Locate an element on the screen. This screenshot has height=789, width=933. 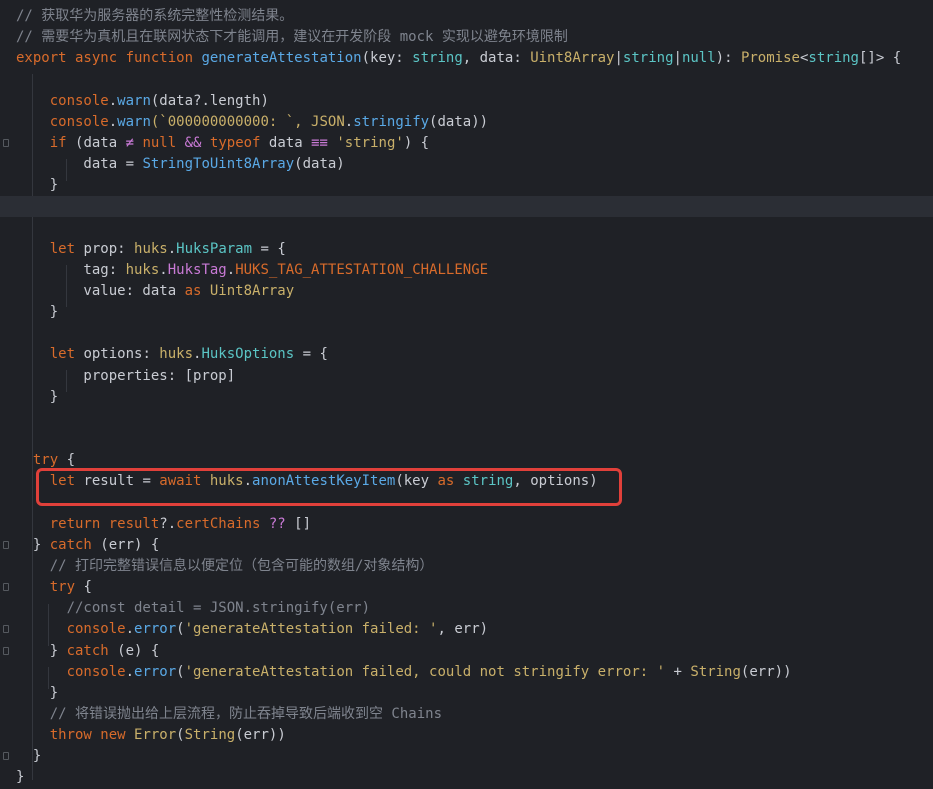
code-text: } catch (e) { is located at coordinates (88, 651).